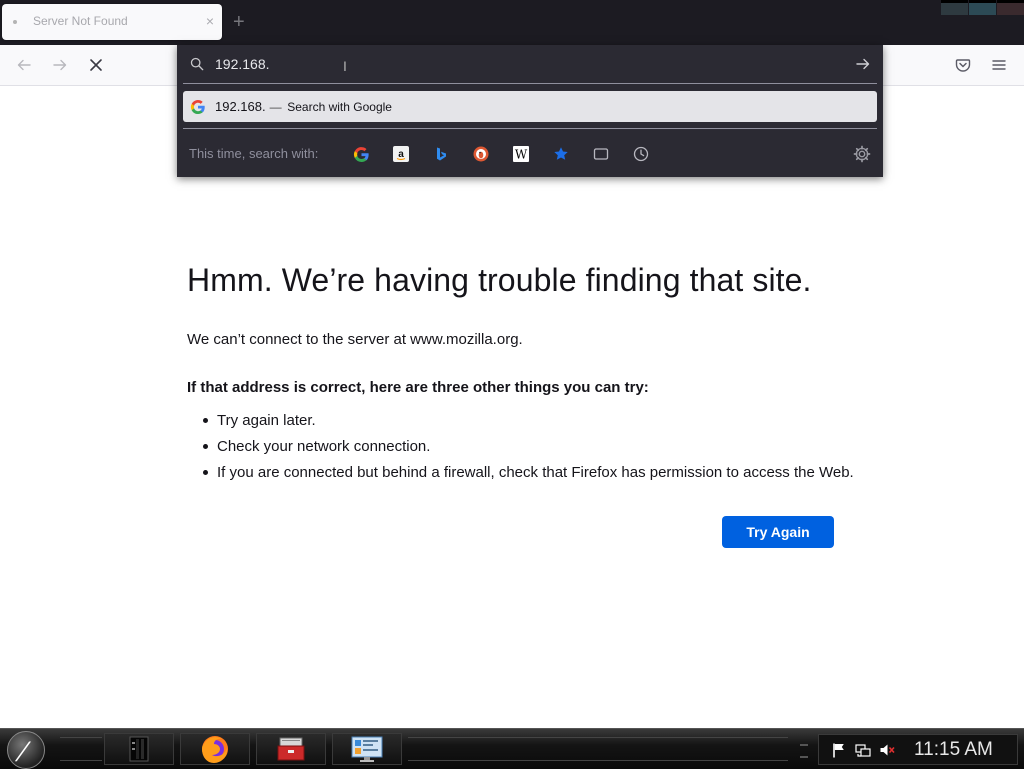 Image resolution: width=1024 pixels, height=769 pixels. Describe the element at coordinates (512, 22) in the screenshot. I see `tab-strip: Server Not Found × +` at that location.